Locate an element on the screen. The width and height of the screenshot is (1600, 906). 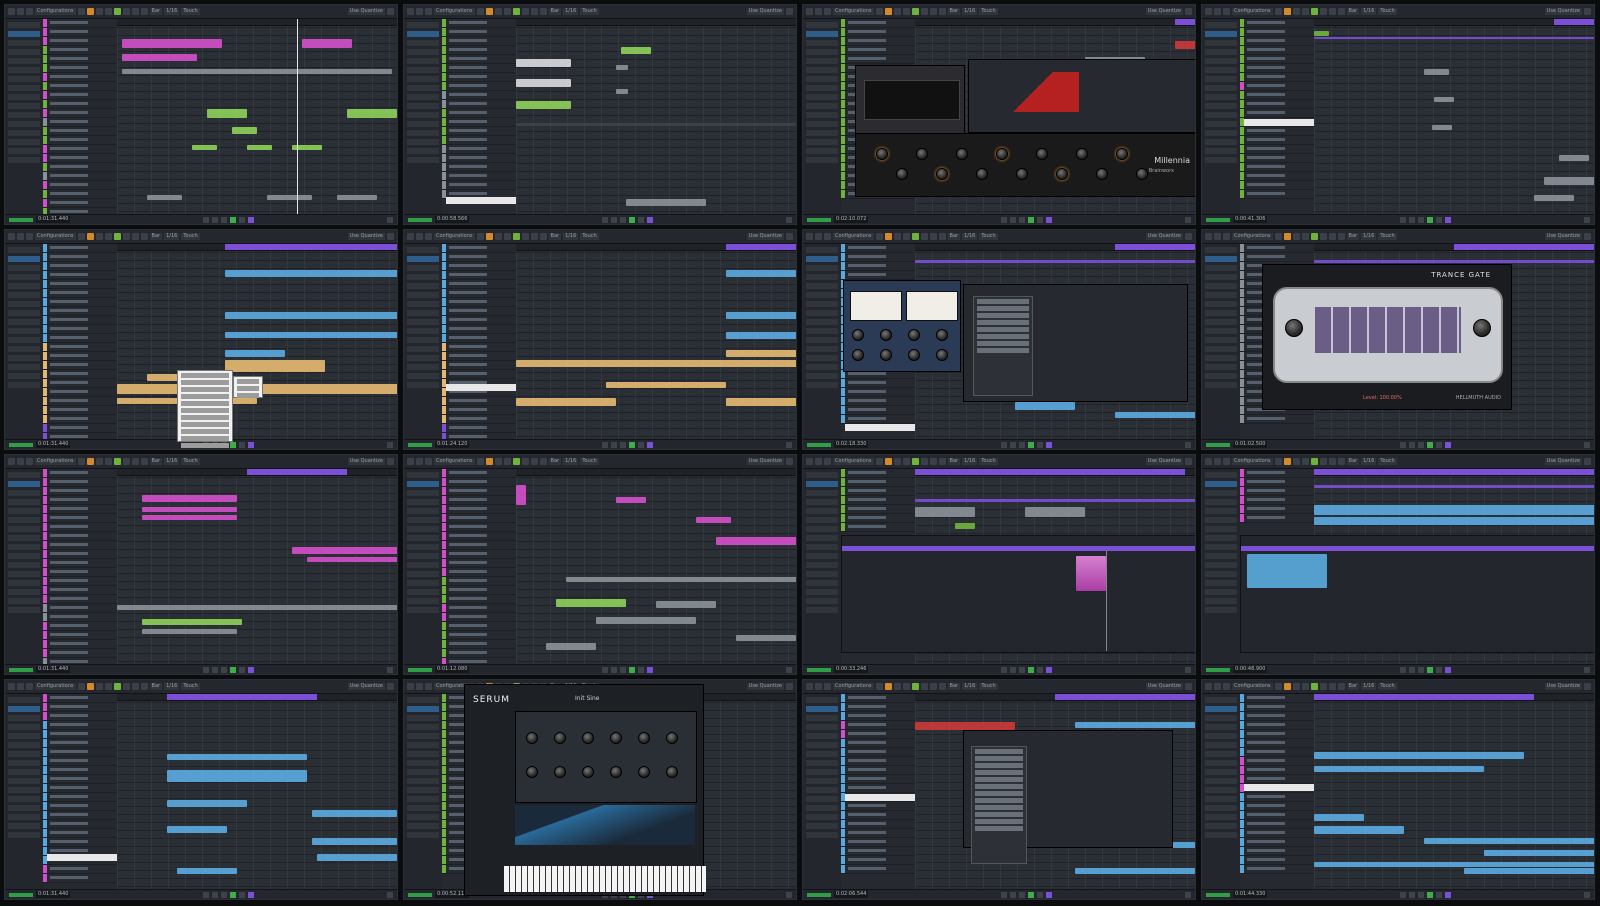
selected-track is located at coordinates (880, 427).